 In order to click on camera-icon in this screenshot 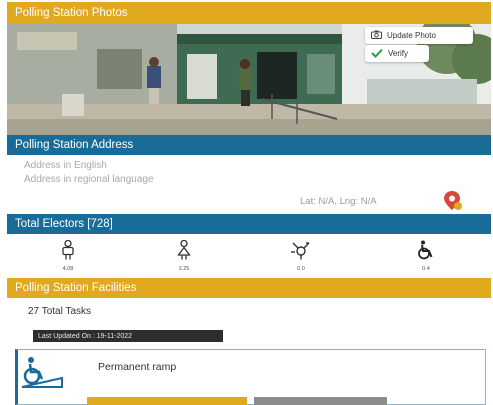, I will do `click(376, 35)`.